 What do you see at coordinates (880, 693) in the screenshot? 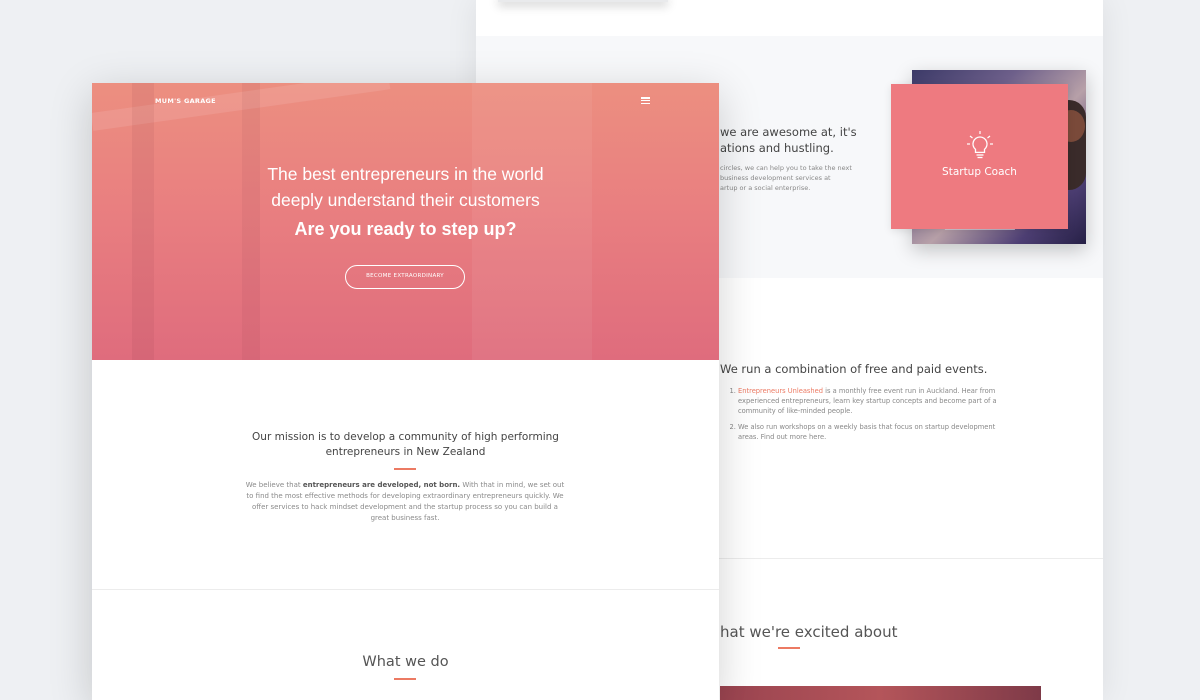
I see `bottom-image` at bounding box center [880, 693].